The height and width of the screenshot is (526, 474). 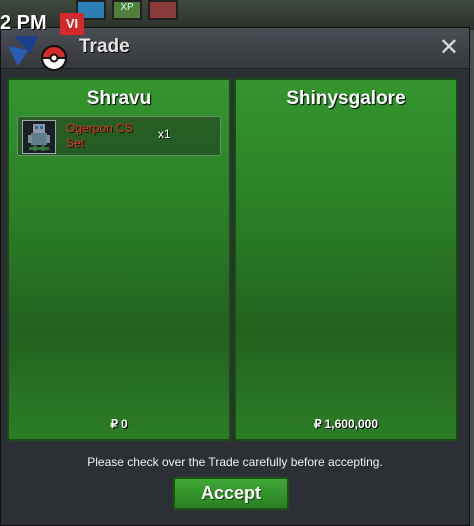 What do you see at coordinates (346, 98) in the screenshot?
I see `player-name-partner: Shinysgalore` at bounding box center [346, 98].